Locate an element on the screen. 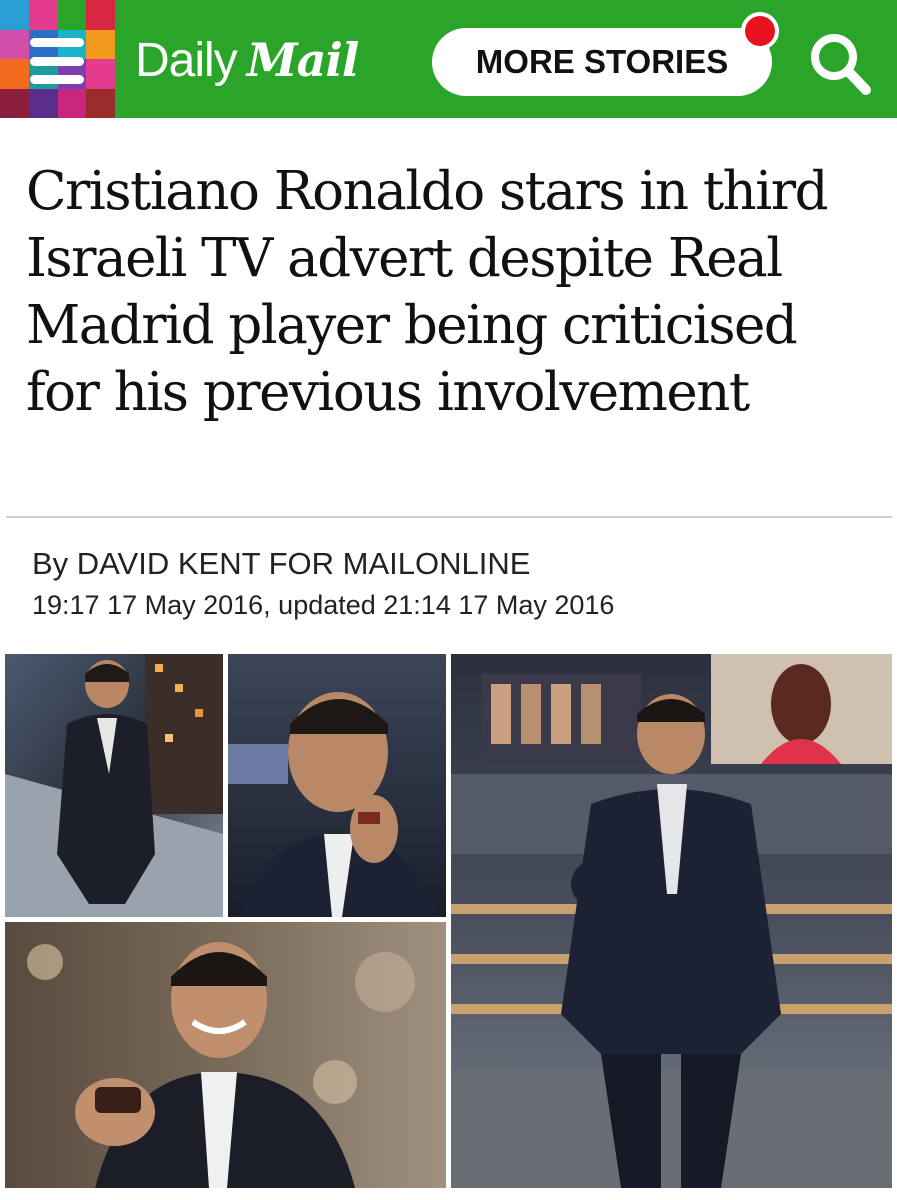  more-stories-label: MORE STORIES is located at coordinates (602, 61).